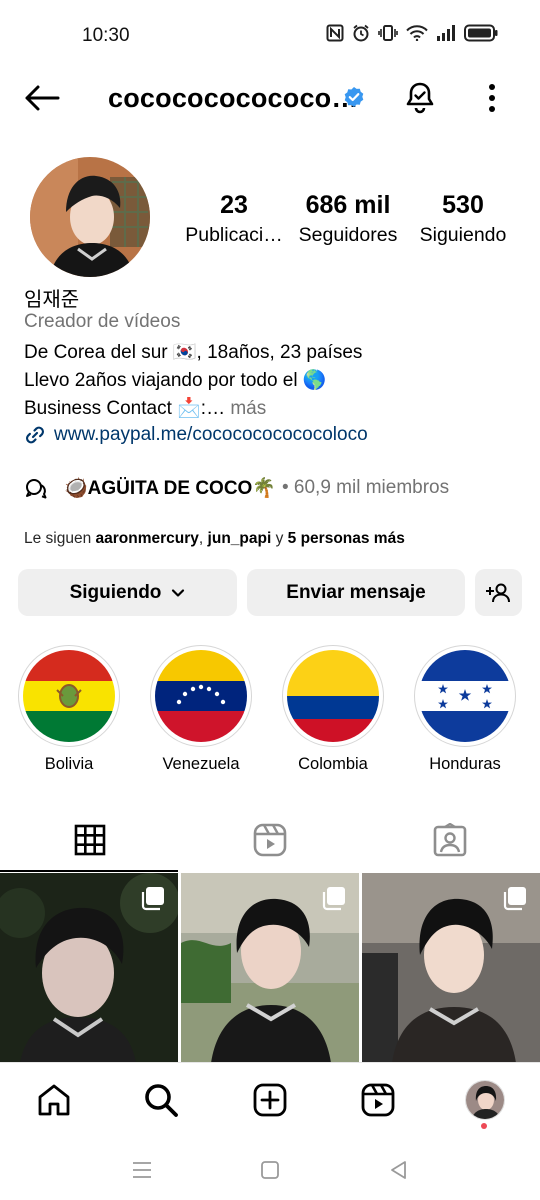 This screenshot has width=540, height=1200. Describe the element at coordinates (335, 33) in the screenshot. I see `nfc-icon` at that location.